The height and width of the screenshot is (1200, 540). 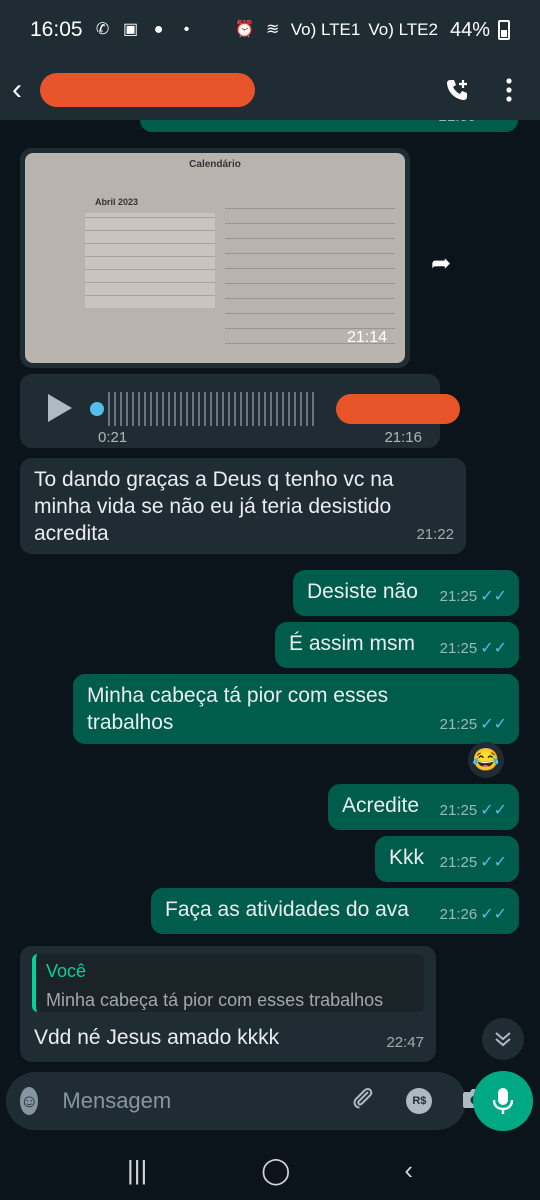 I want to click on message-composer: ☺ R$, so click(x=247, y=1101).